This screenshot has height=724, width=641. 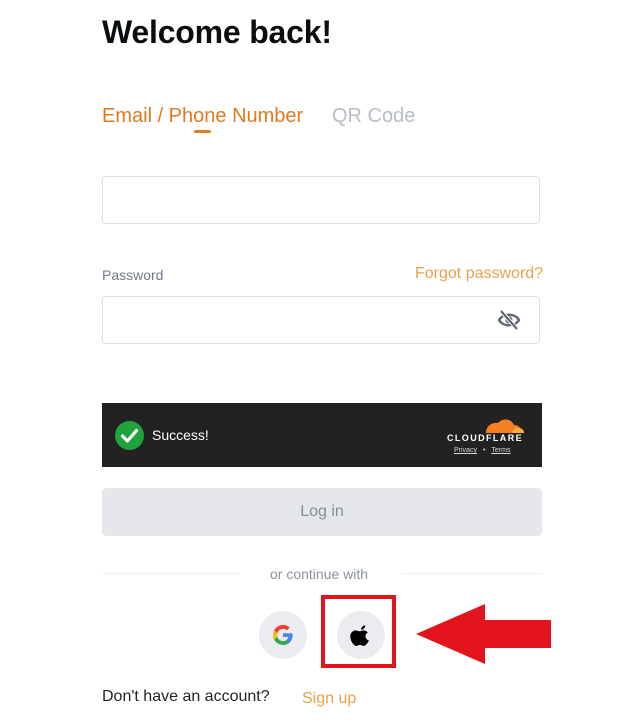 I want to click on captcha-status: Success!, so click(x=180, y=435).